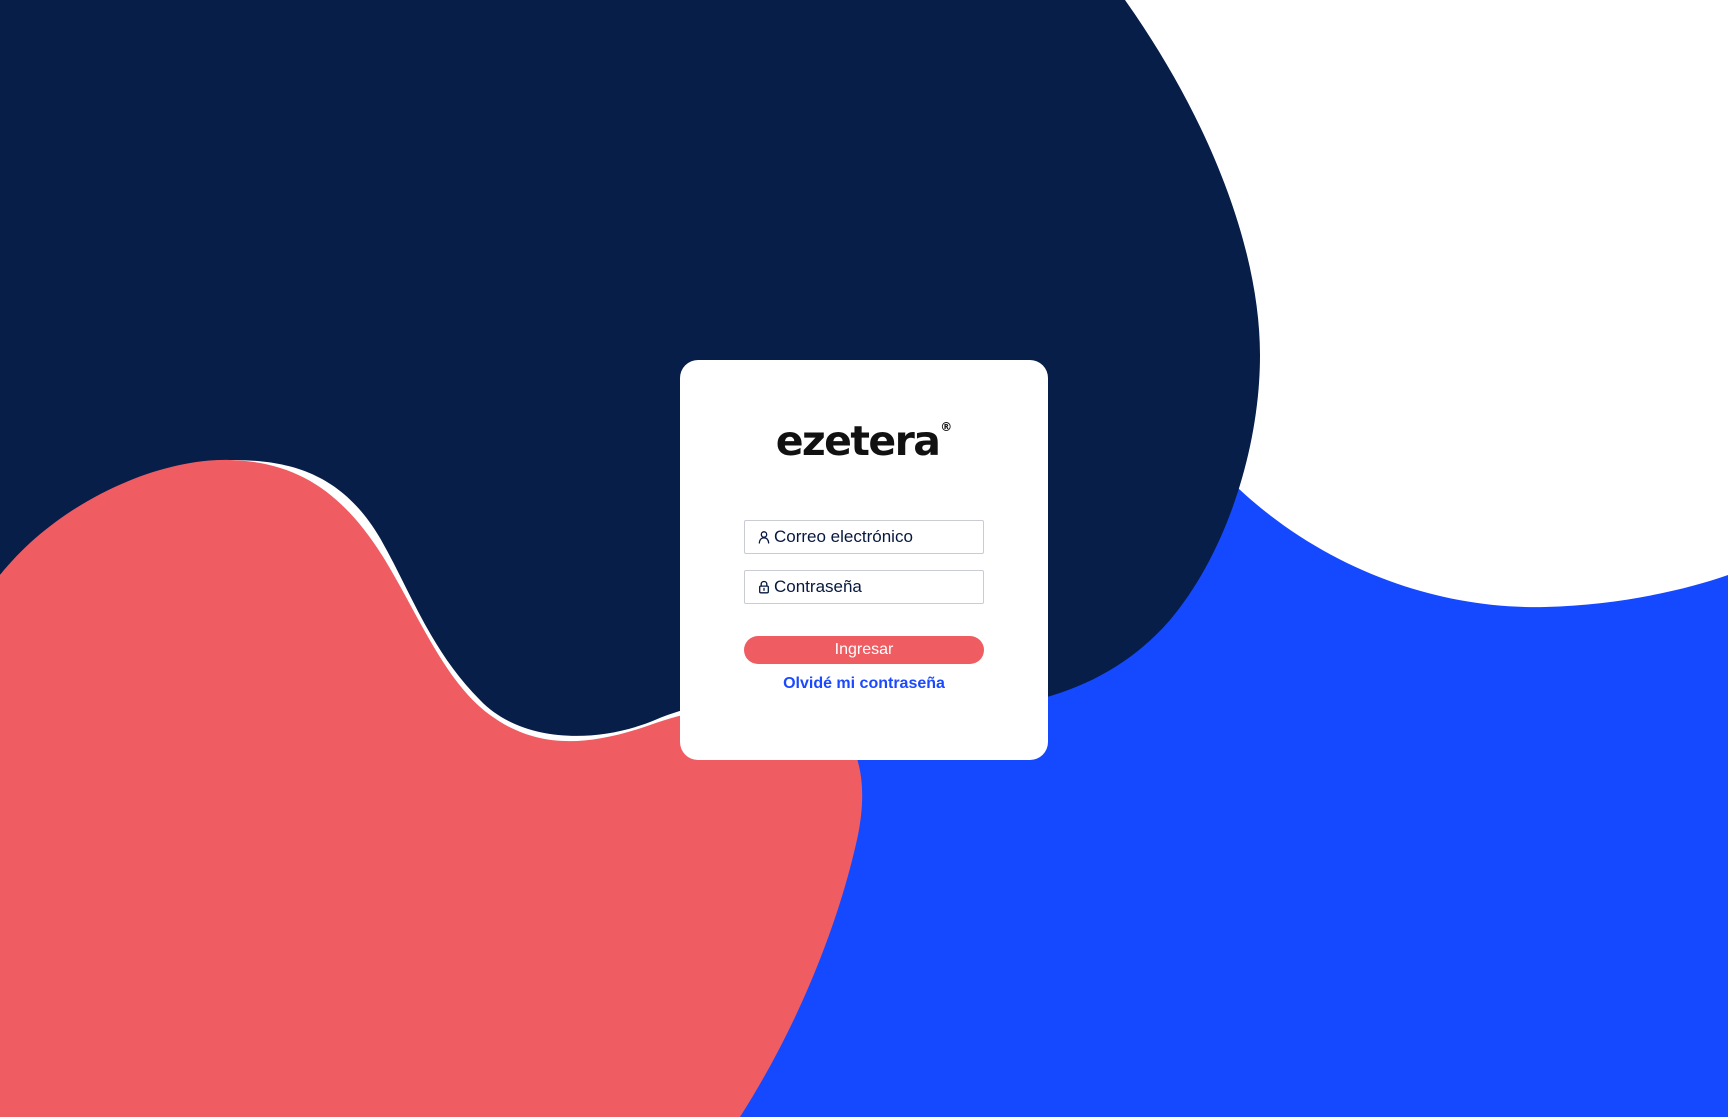 This screenshot has height=1117, width=1728. Describe the element at coordinates (764, 537) in the screenshot. I see `user-icon` at that location.